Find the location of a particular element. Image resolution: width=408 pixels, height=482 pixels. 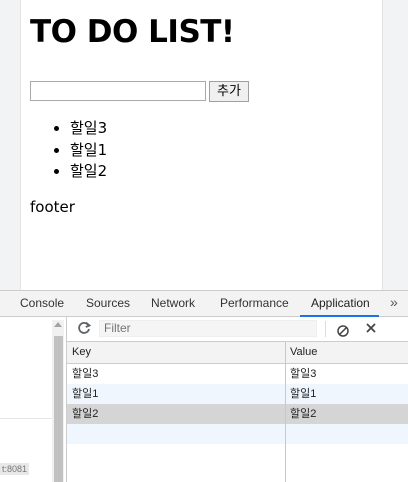

tab-sources: Sources is located at coordinates (108, 303).